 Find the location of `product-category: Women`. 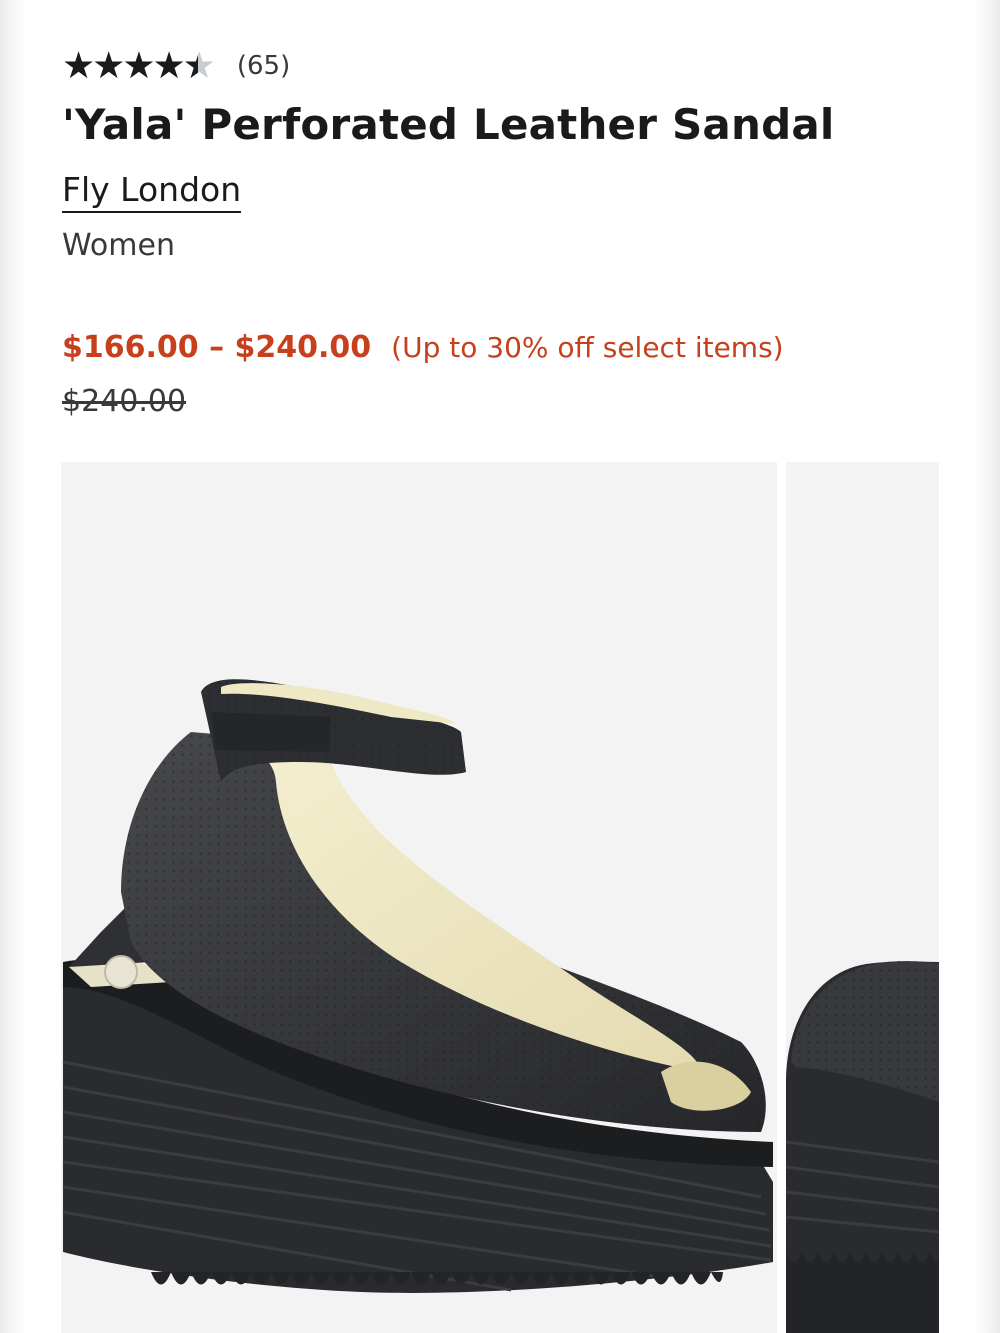

product-category: Women is located at coordinates (118, 245).